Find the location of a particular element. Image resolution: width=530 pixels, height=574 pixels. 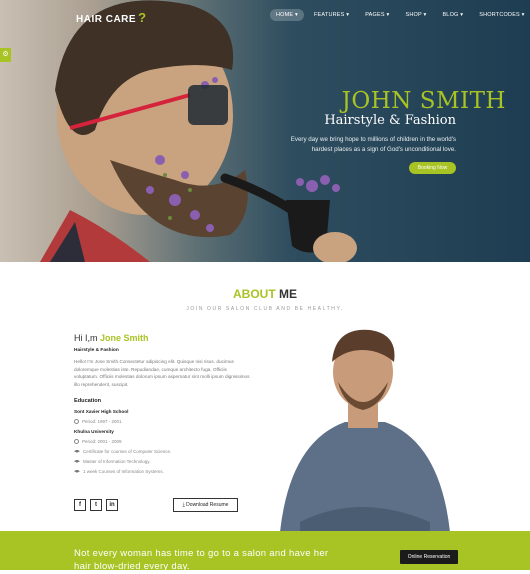

brand-mark-icon: ? is located at coordinates (142, 17).